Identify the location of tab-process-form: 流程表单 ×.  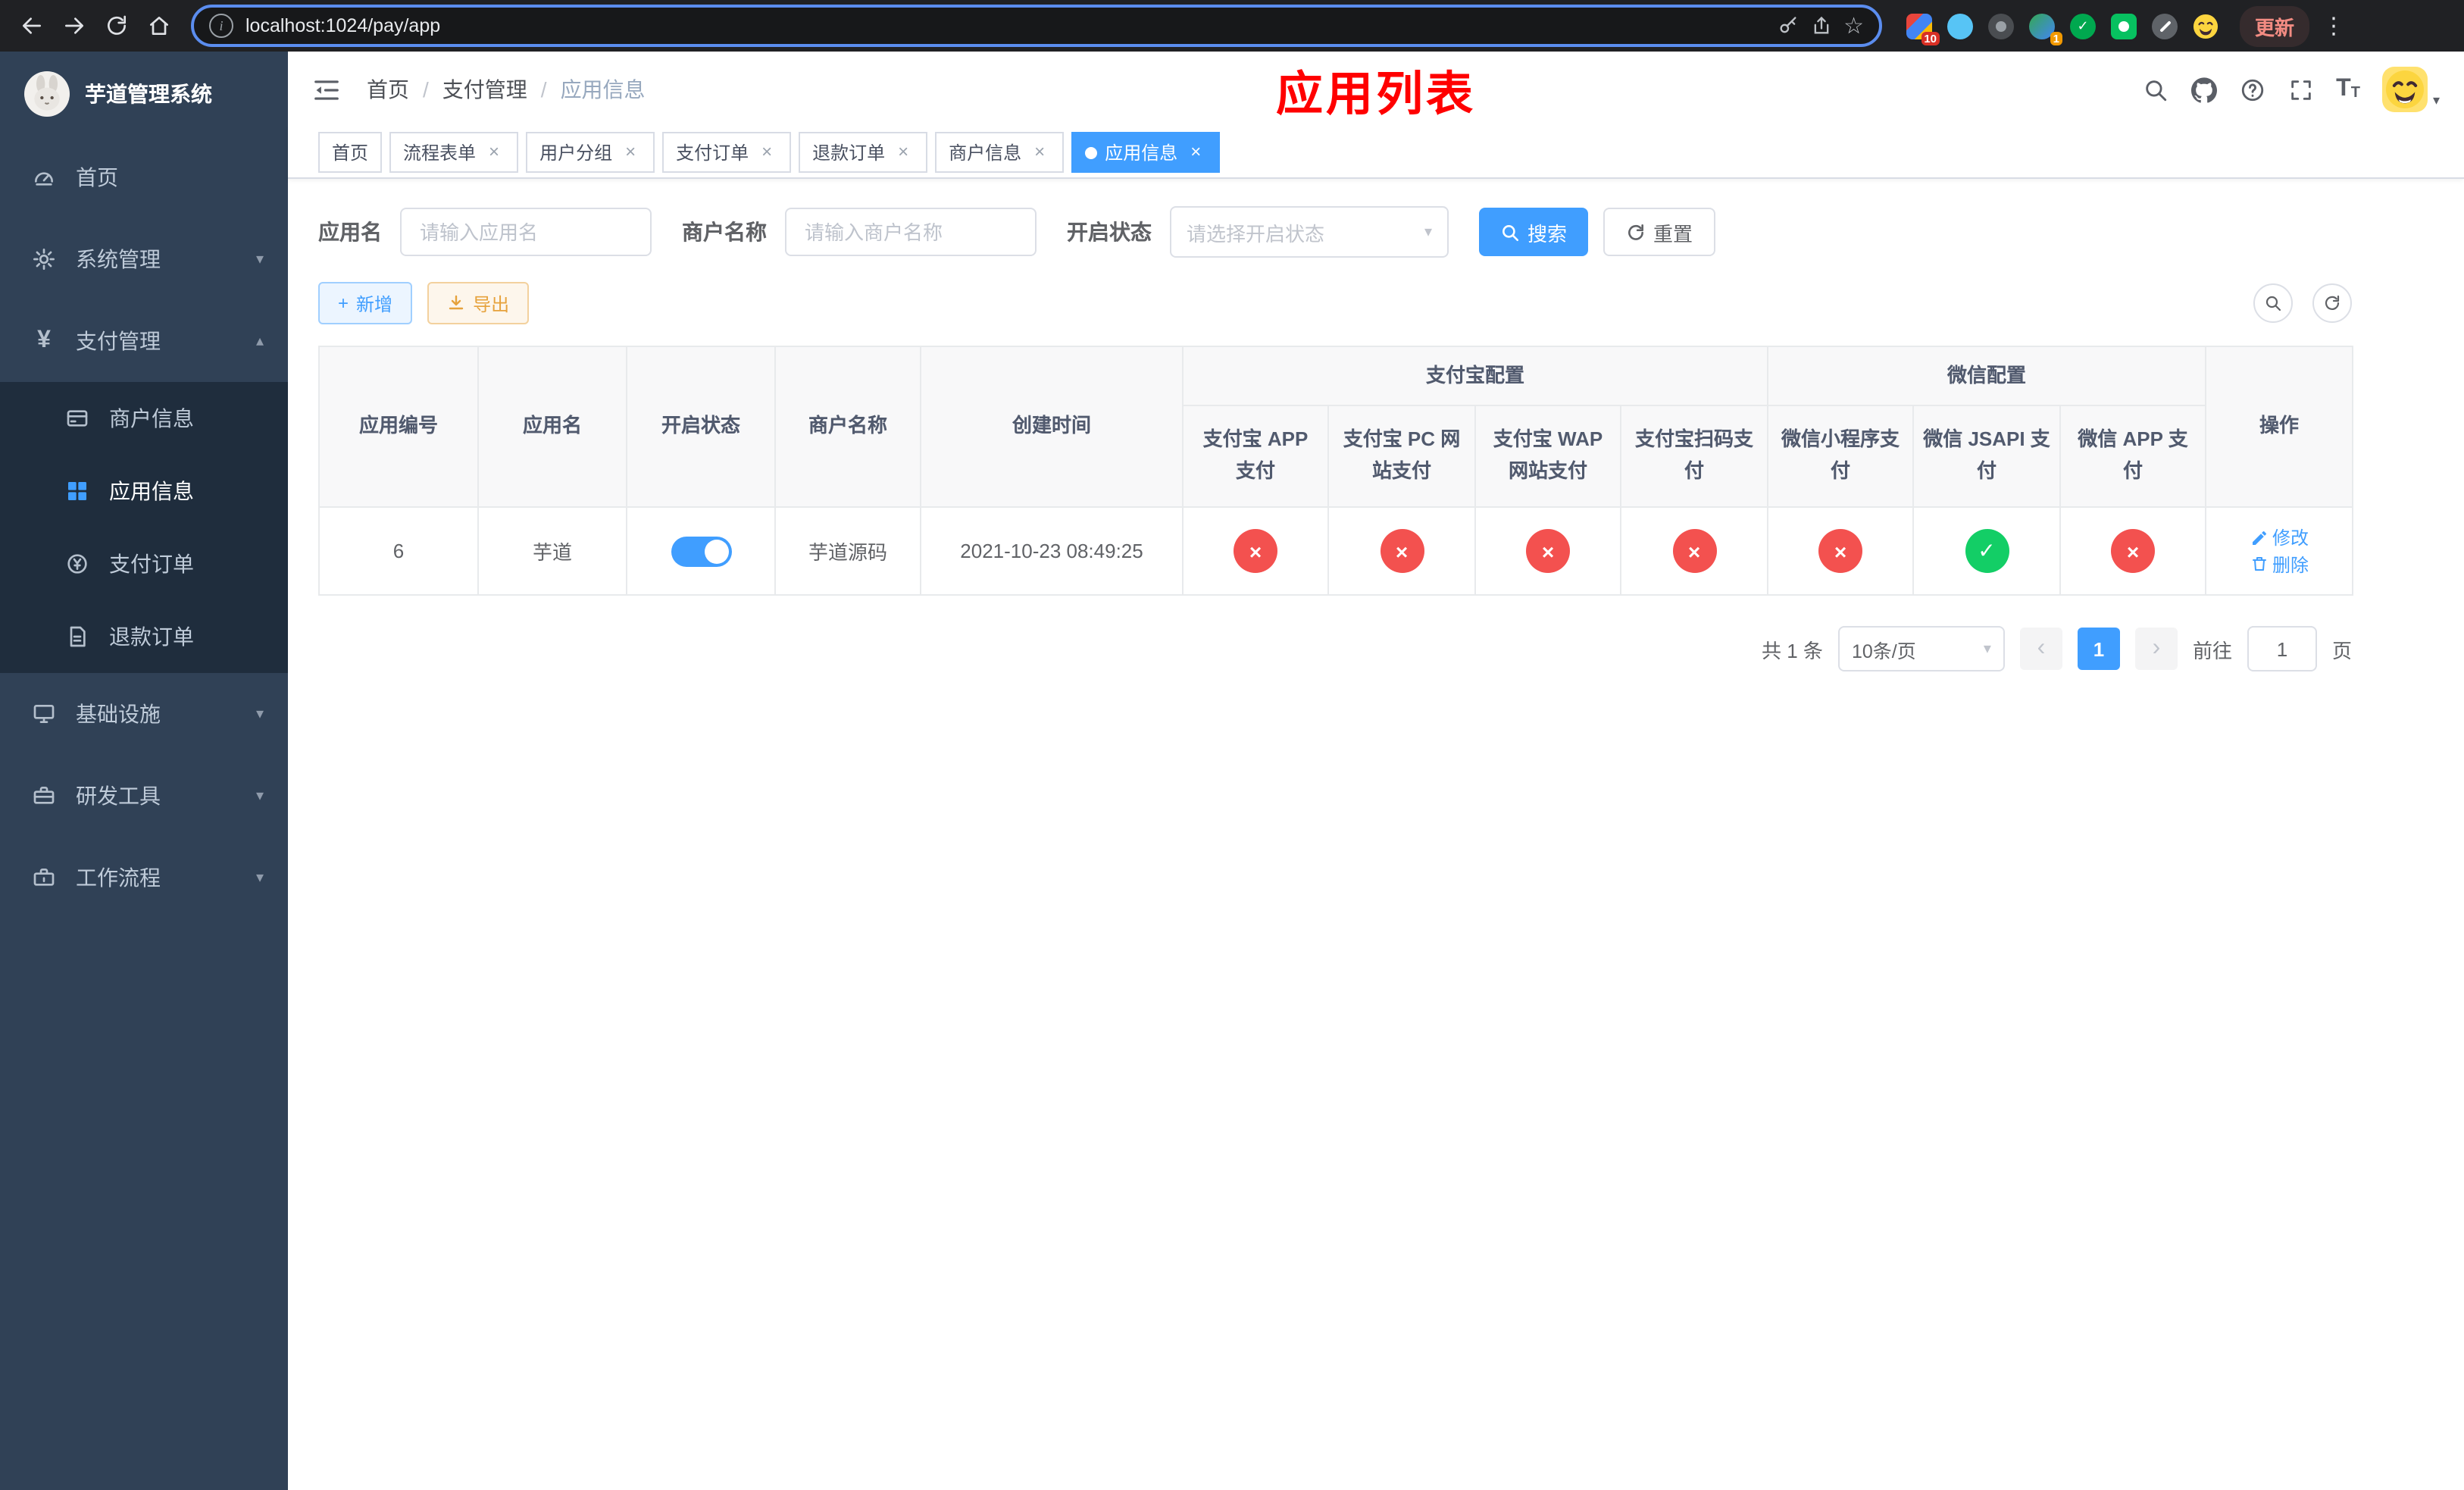
(454, 152).